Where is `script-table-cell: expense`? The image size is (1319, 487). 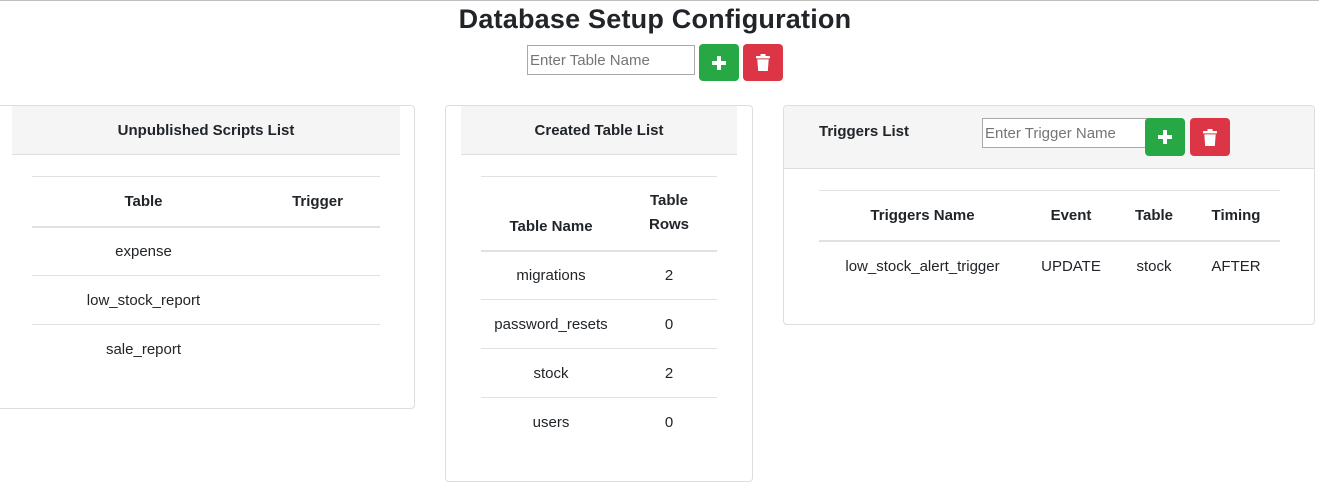
script-table-cell: expense is located at coordinates (143, 251).